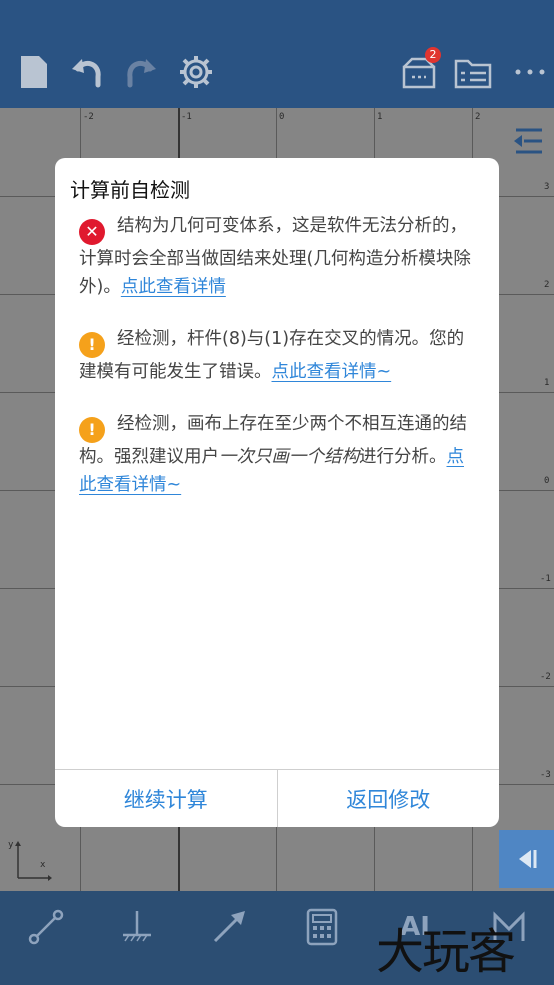 The height and width of the screenshot is (985, 554). What do you see at coordinates (289, 457) in the screenshot?
I see `emphasis-text: 一次只画一个结构` at bounding box center [289, 457].